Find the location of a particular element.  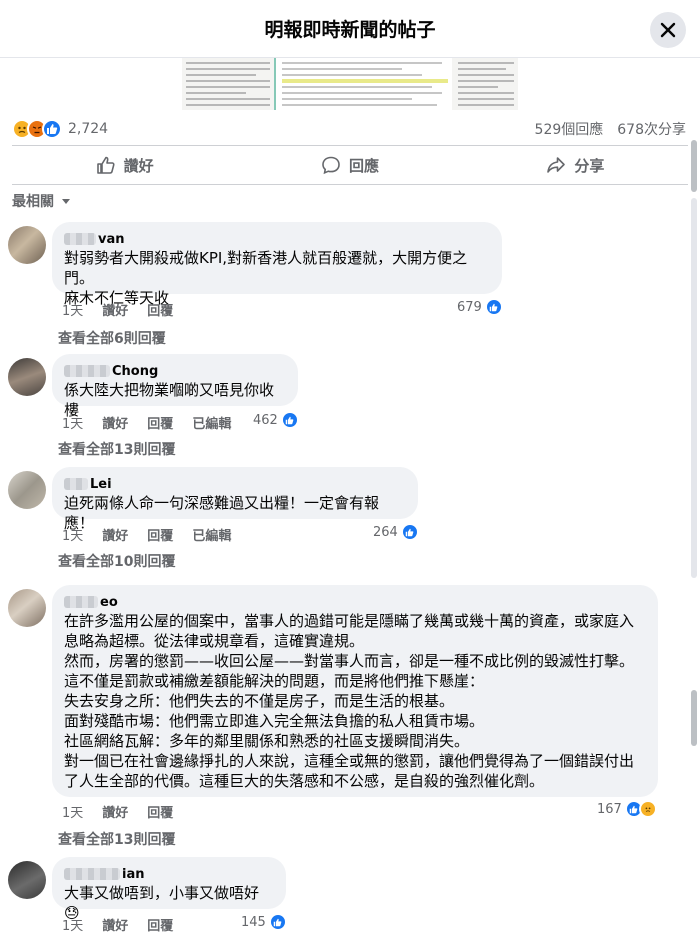

view-replies-link: 查看全部10則回覆 is located at coordinates (116, 561).